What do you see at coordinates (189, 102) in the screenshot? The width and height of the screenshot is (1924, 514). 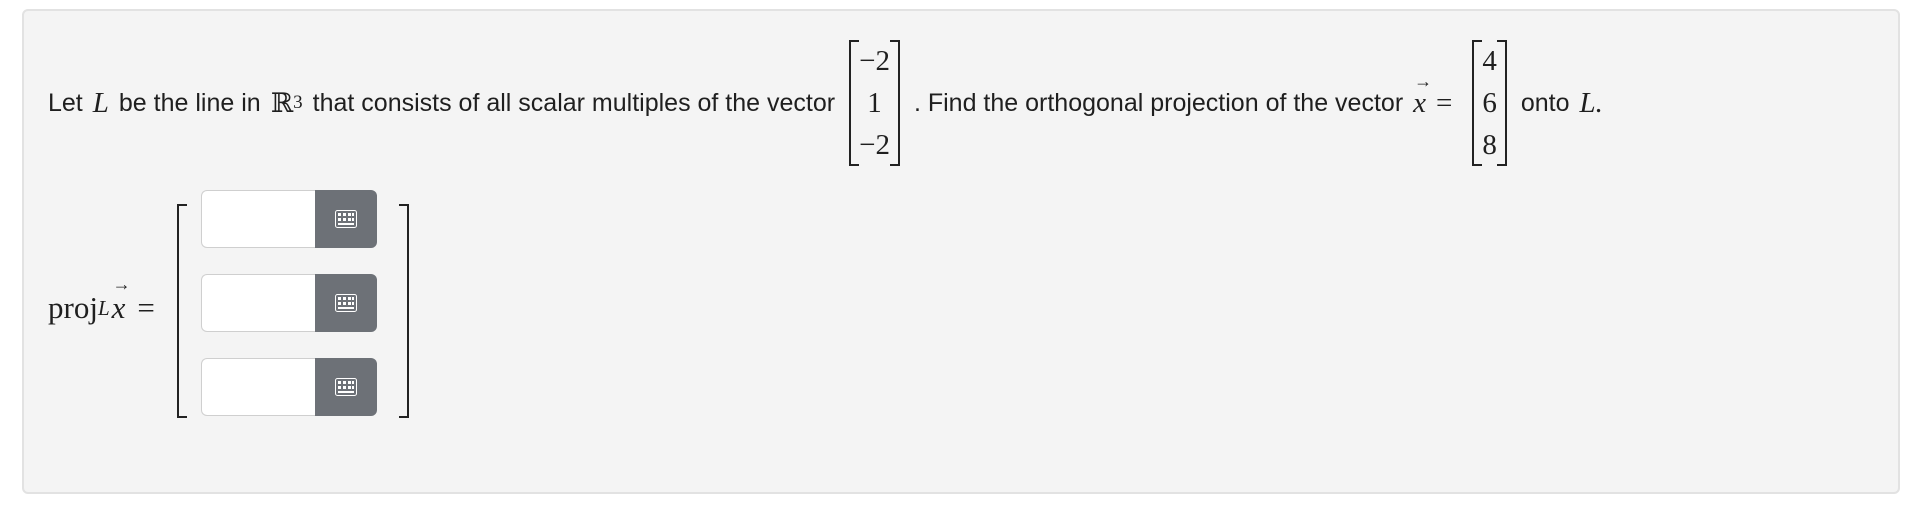 I see `text-be-line-in: be the line in` at bounding box center [189, 102].